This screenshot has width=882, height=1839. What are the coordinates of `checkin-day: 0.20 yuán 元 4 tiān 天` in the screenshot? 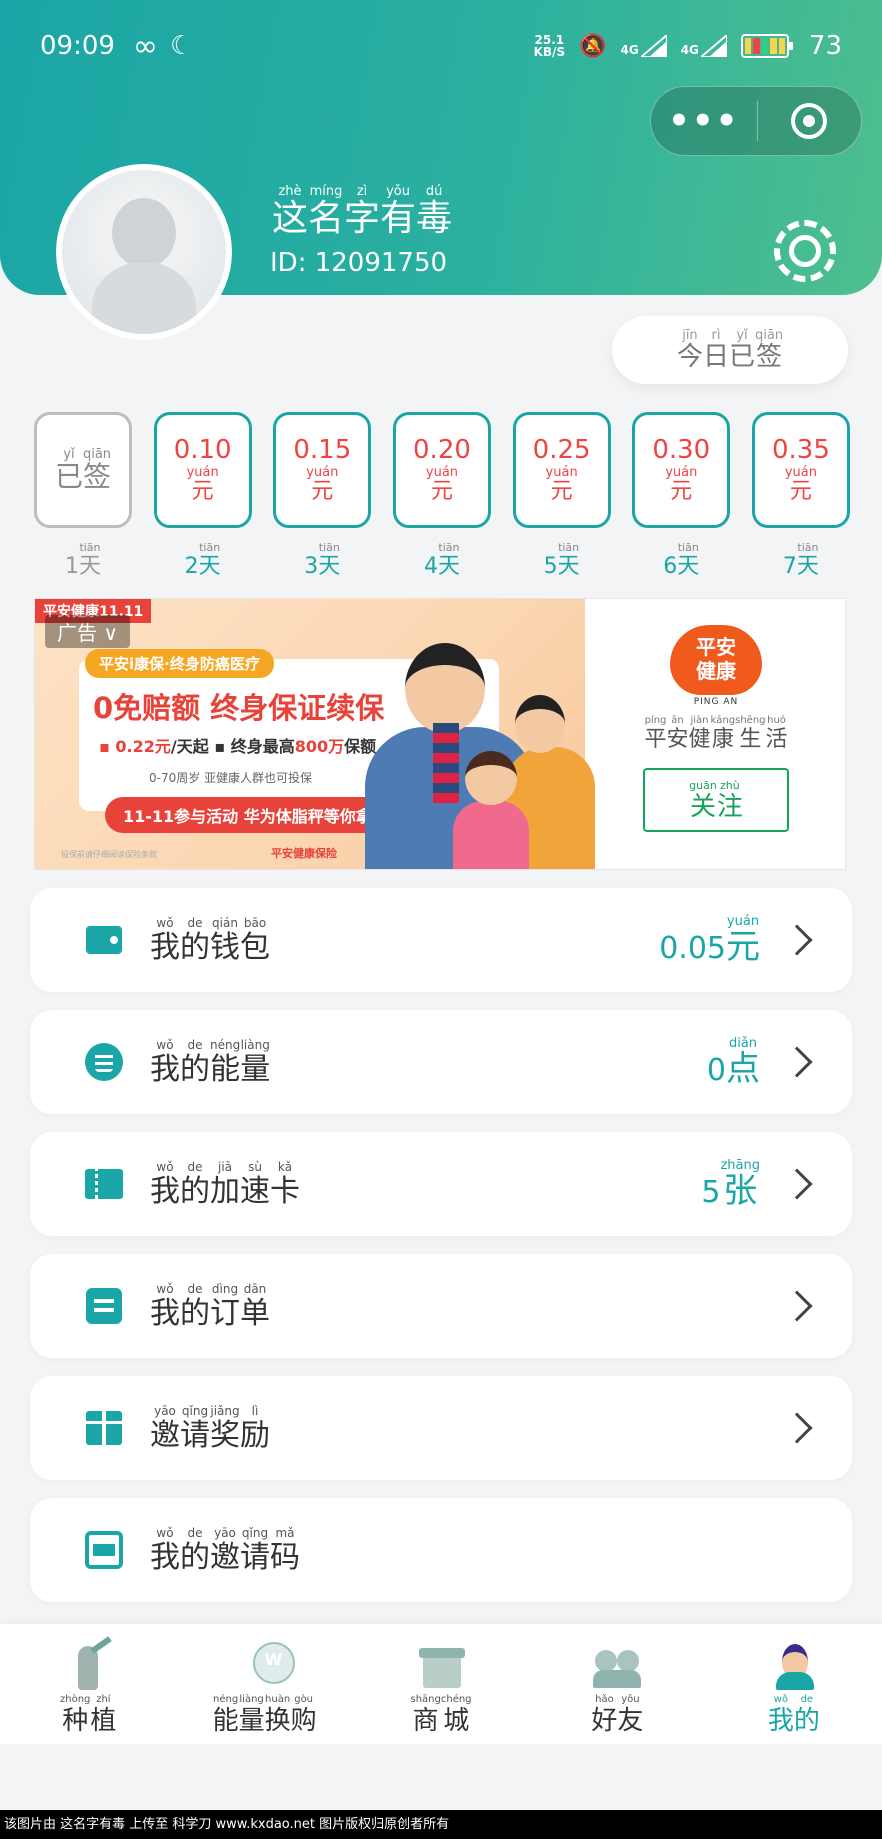 It's located at (441, 495).